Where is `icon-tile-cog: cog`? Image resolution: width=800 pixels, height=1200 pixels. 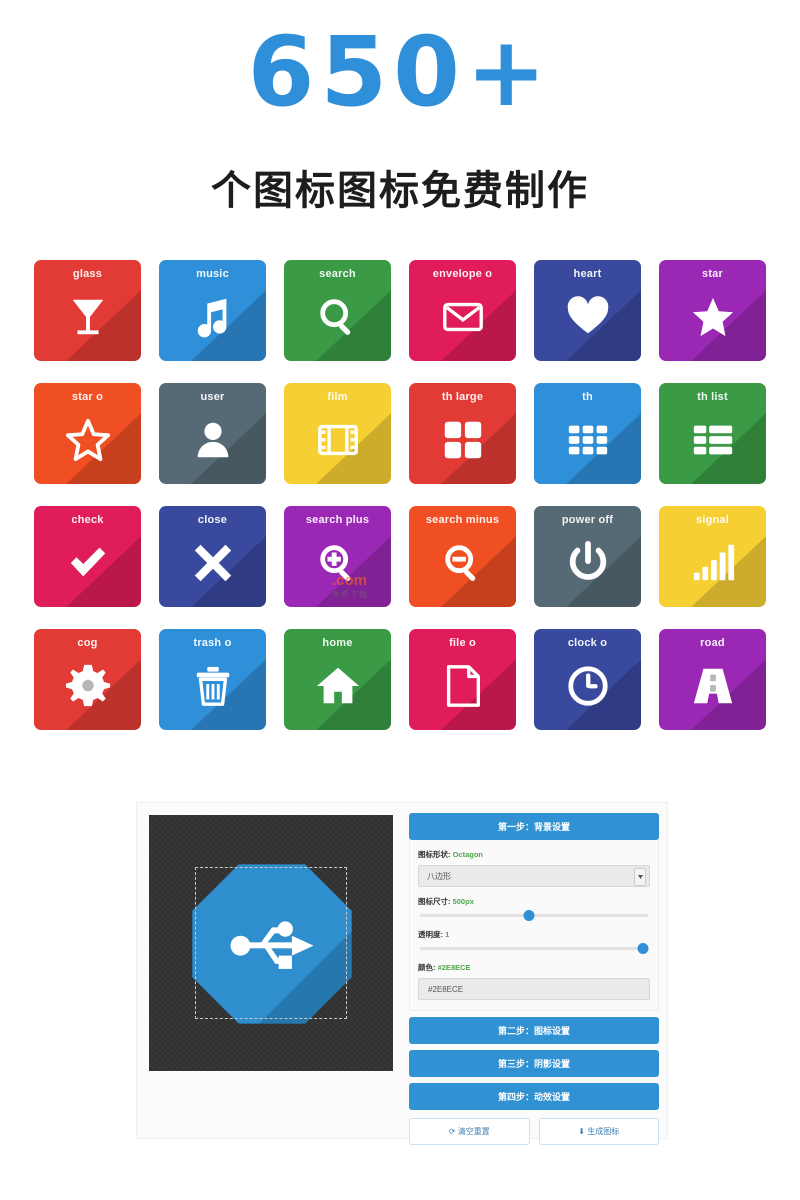 icon-tile-cog: cog is located at coordinates (87, 679).